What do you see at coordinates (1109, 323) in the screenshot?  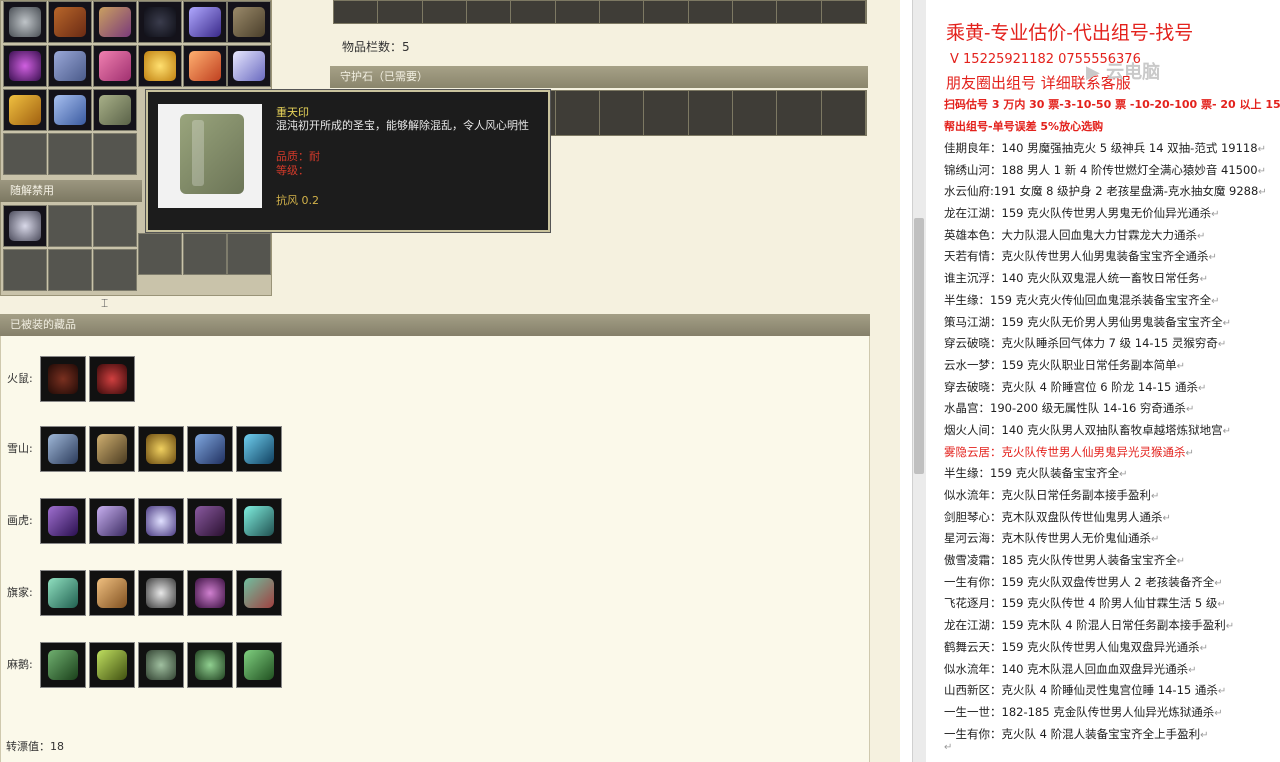 I see `list-item: 策马江湖：159 克火队无价男人男仙男鬼装备宝宝齐全↵` at bounding box center [1109, 323].